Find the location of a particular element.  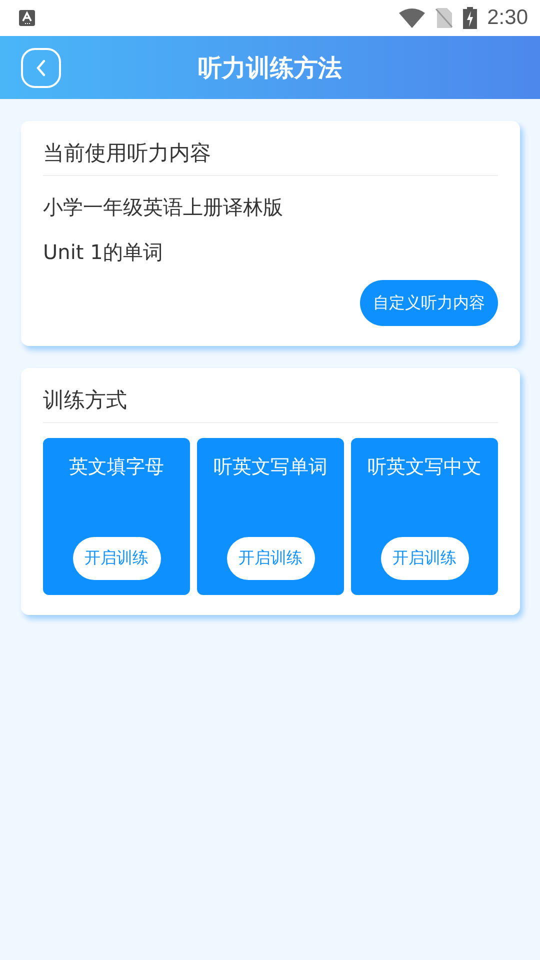

page-title: 听力训练方法 is located at coordinates (270, 68).